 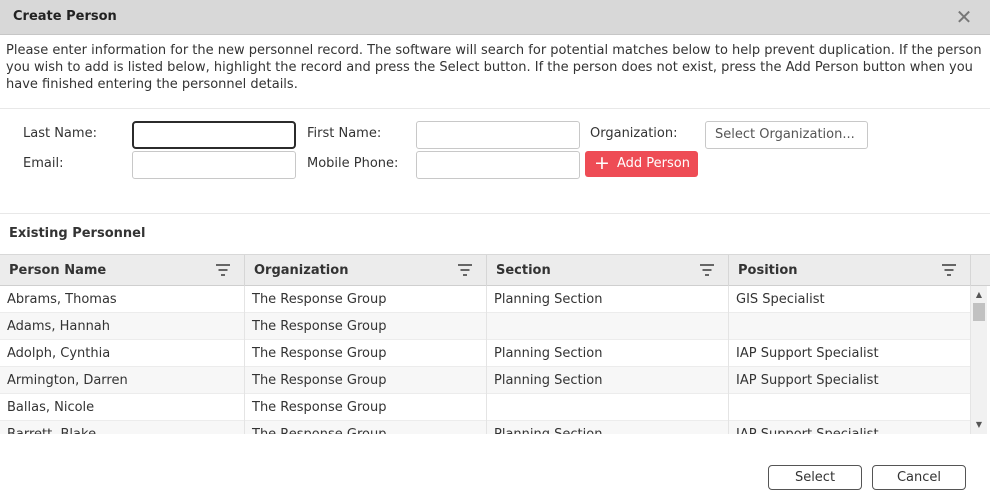 What do you see at coordinates (122, 270) in the screenshot?
I see `column-header-person-name: Person Name` at bounding box center [122, 270].